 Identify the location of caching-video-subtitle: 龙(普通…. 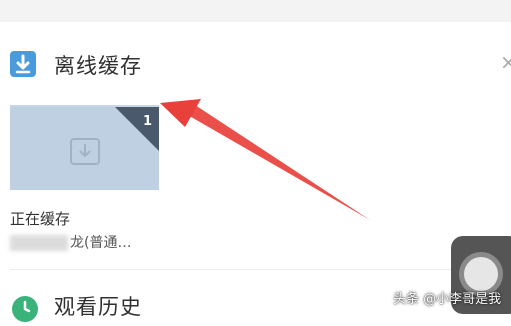
(101, 243).